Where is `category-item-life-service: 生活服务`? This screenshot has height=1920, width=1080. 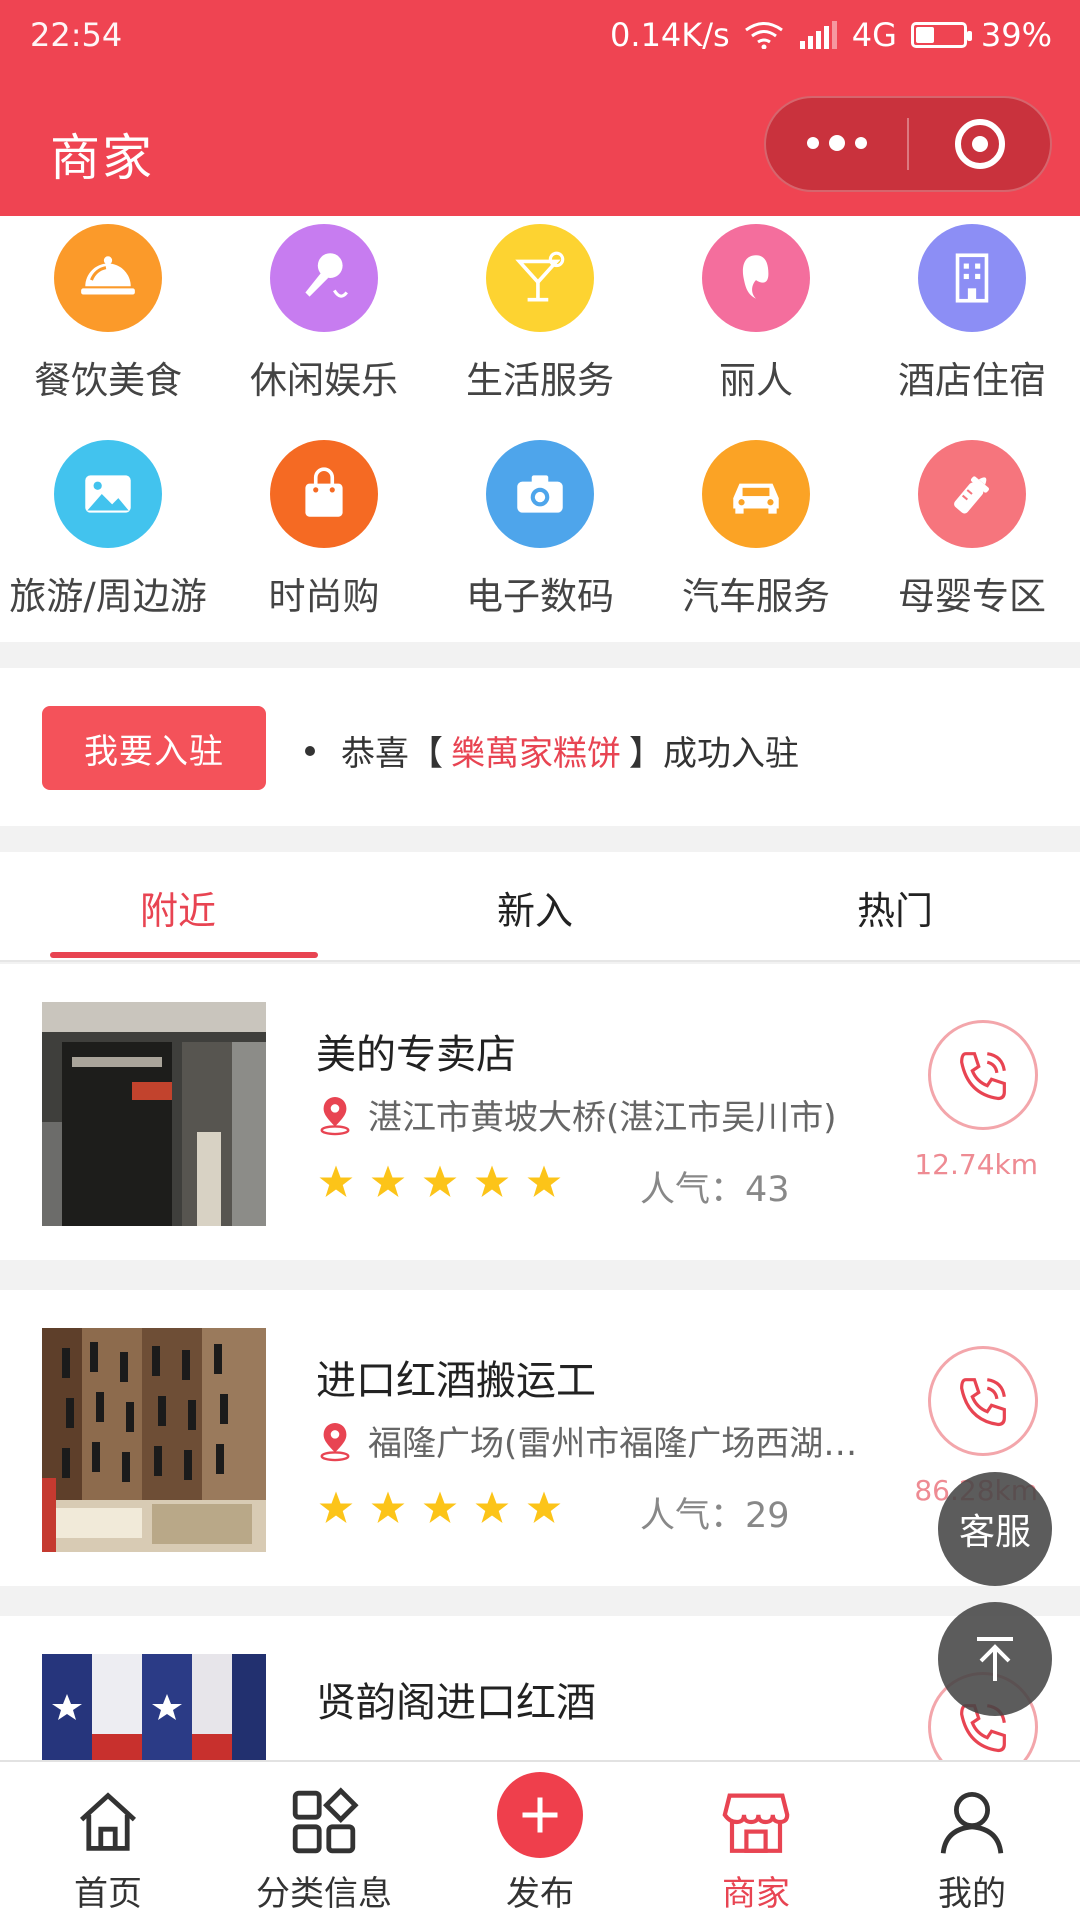
category-item-life-service: 生活服务 is located at coordinates (540, 314).